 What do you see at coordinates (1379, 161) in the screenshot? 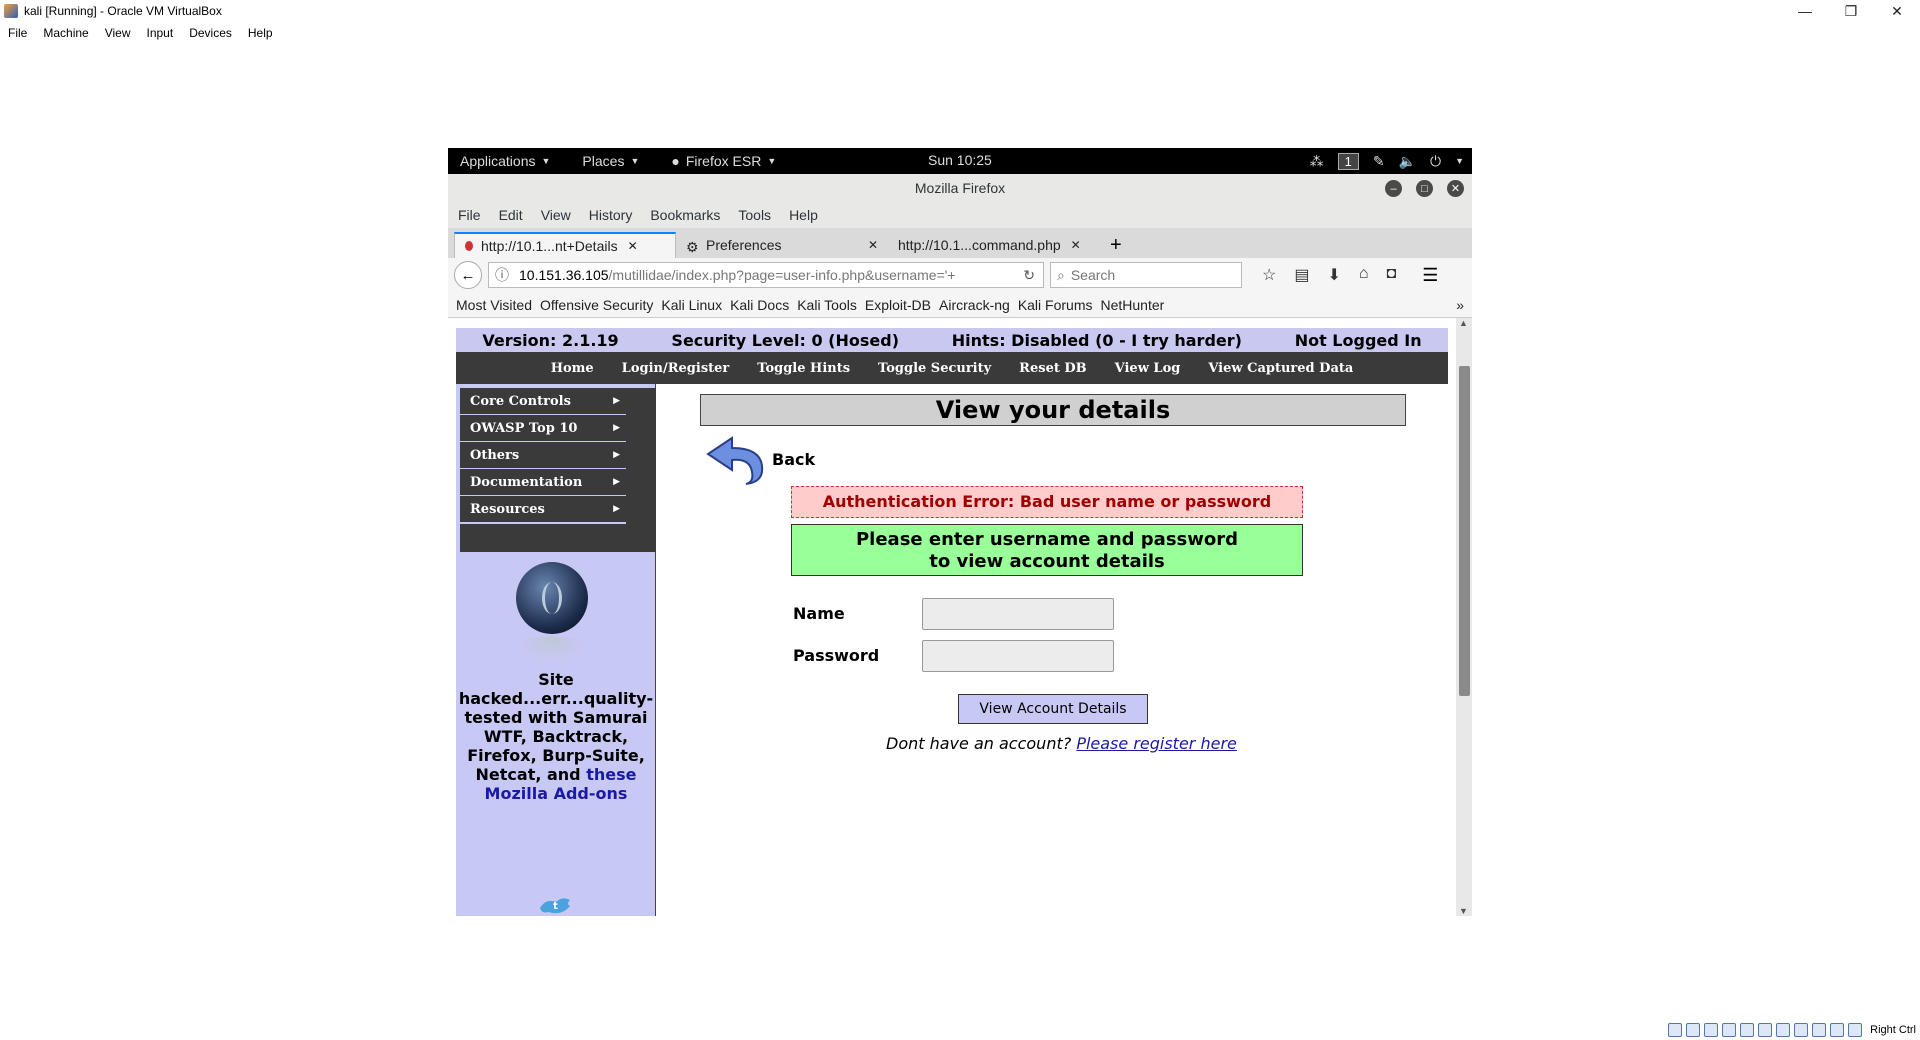
I see `tool-icon: ✎` at bounding box center [1379, 161].